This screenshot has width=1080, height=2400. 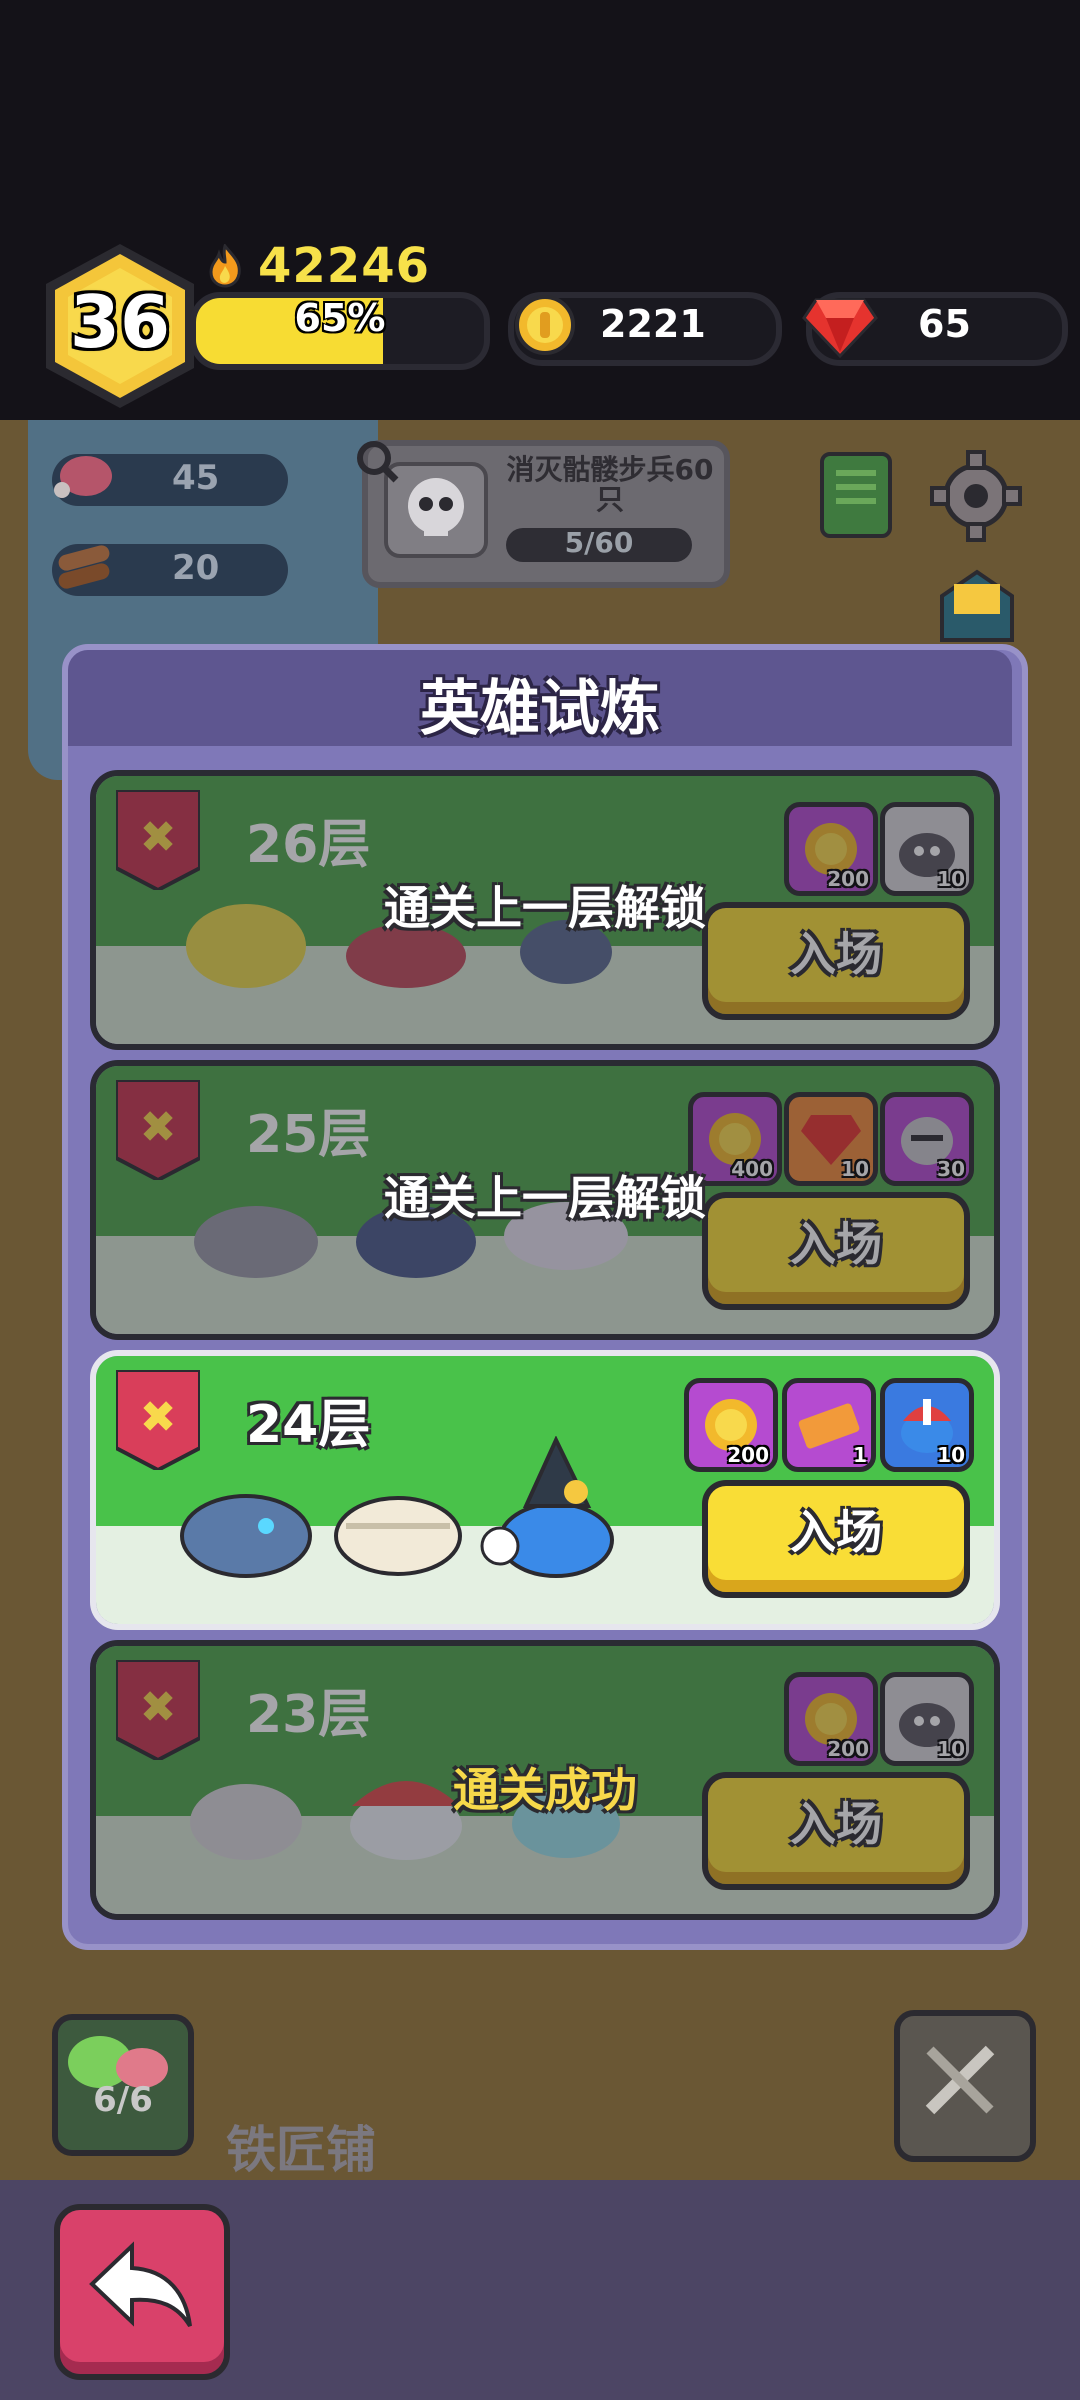 I want to click on swords-icon, so click(x=960, y=2080).